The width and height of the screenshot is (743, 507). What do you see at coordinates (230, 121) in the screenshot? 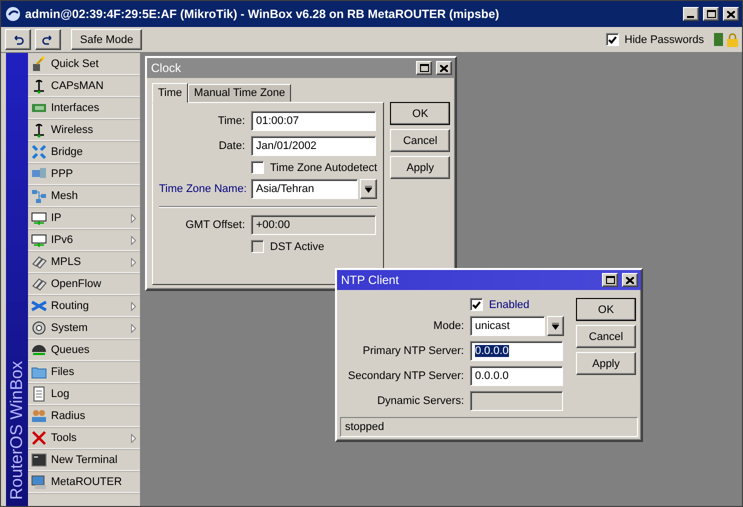
I see `field-label: Time:` at bounding box center [230, 121].